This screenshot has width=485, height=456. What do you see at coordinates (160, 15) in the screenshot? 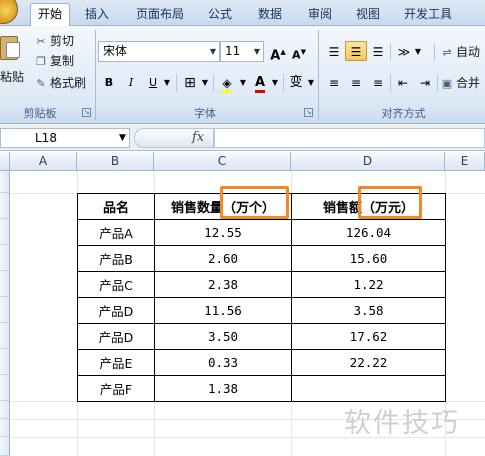
I see `tab-page-layout: 页面布局` at bounding box center [160, 15].